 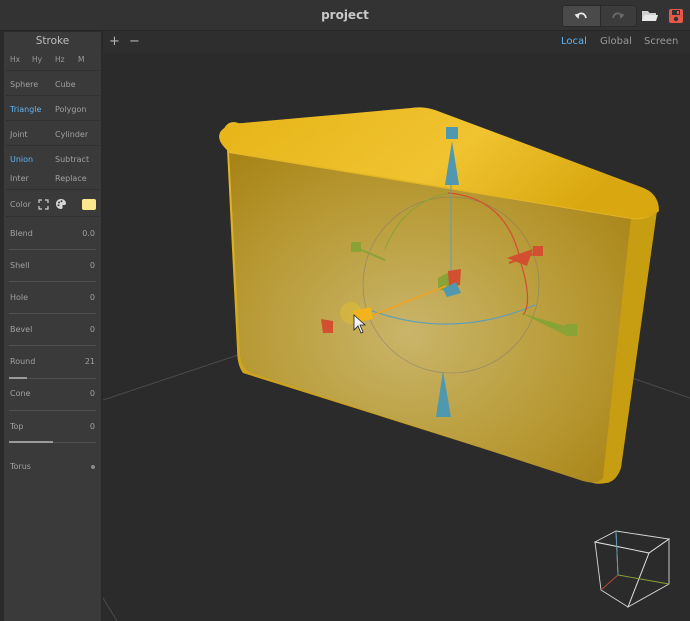 I want to click on shell-label: Shell, so click(x=20, y=265).